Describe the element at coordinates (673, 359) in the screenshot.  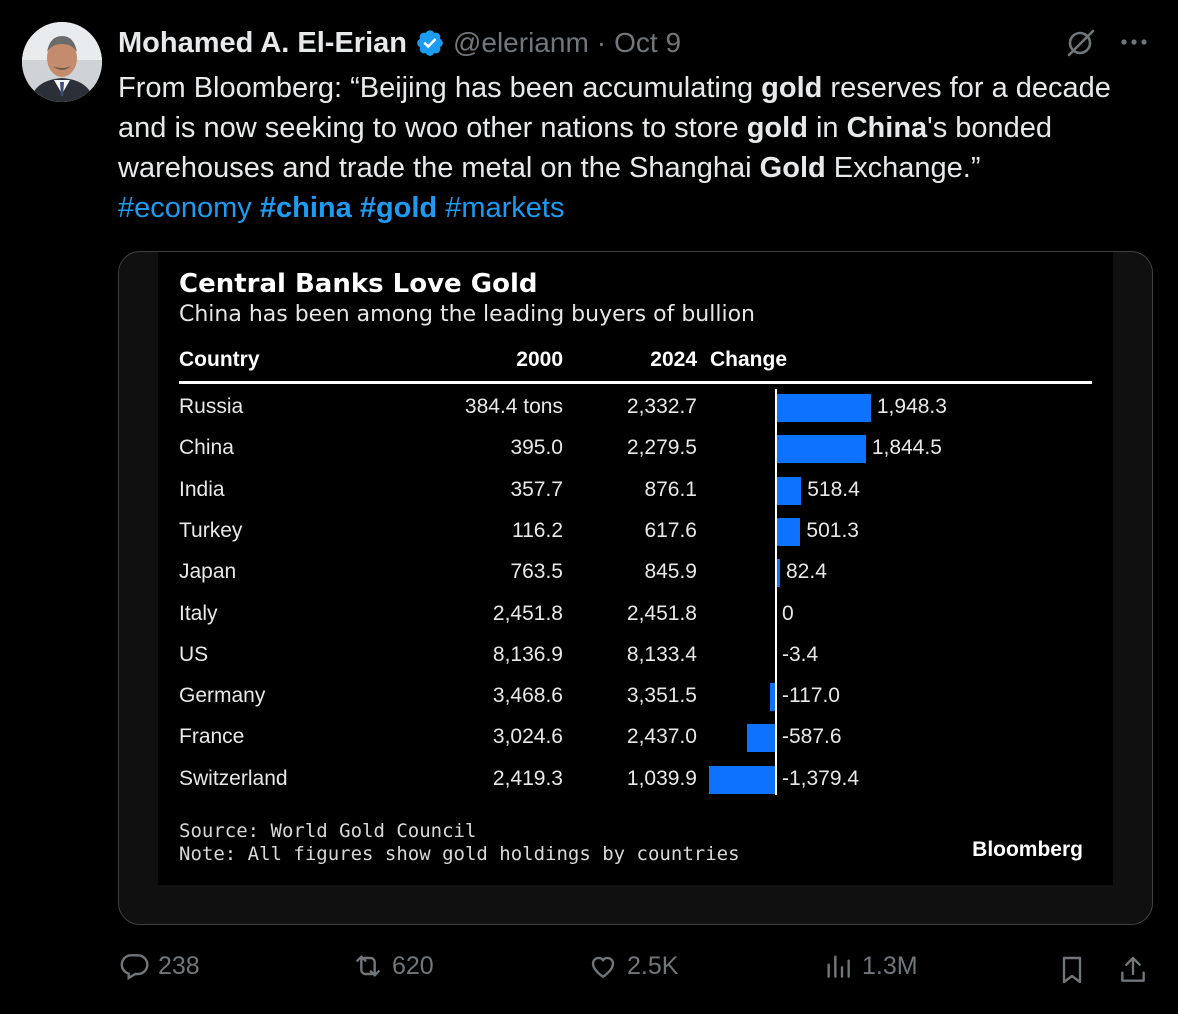
I see `column-header-2024: 2024` at that location.